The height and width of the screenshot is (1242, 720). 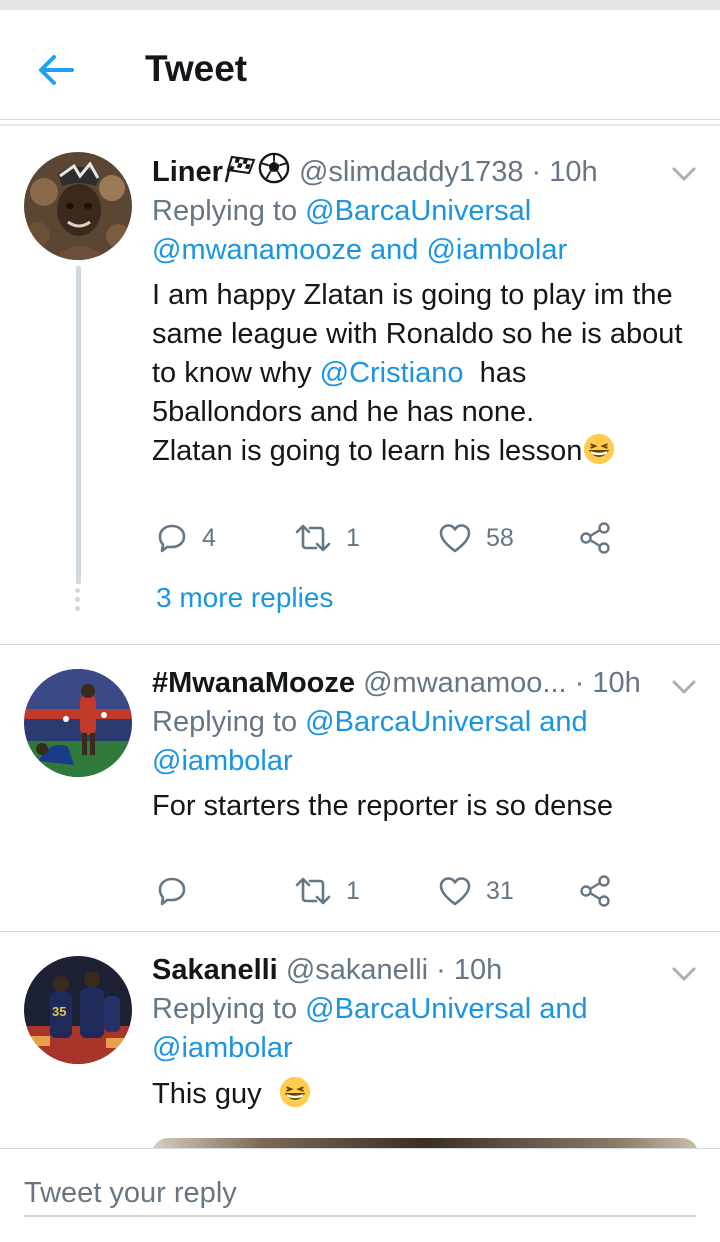 I want to click on arrow-left-icon, so click(x=56, y=70).